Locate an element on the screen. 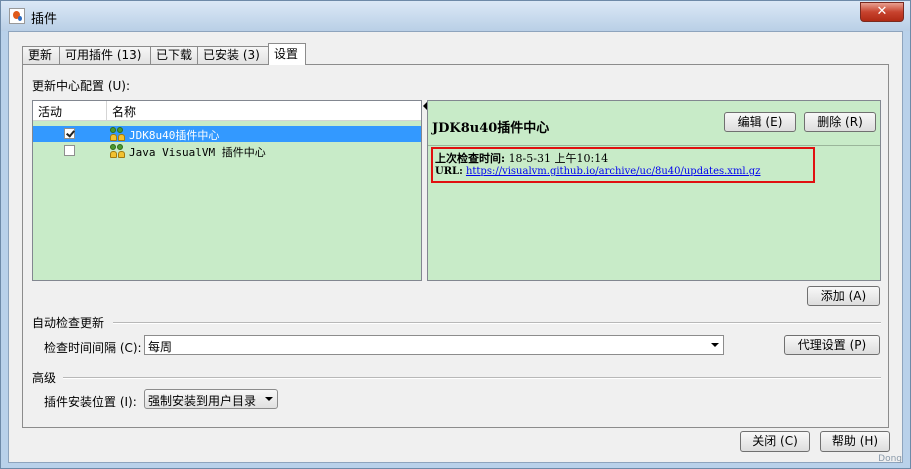  update-center-section-label: 更新中心配置 (U): is located at coordinates (81, 86).